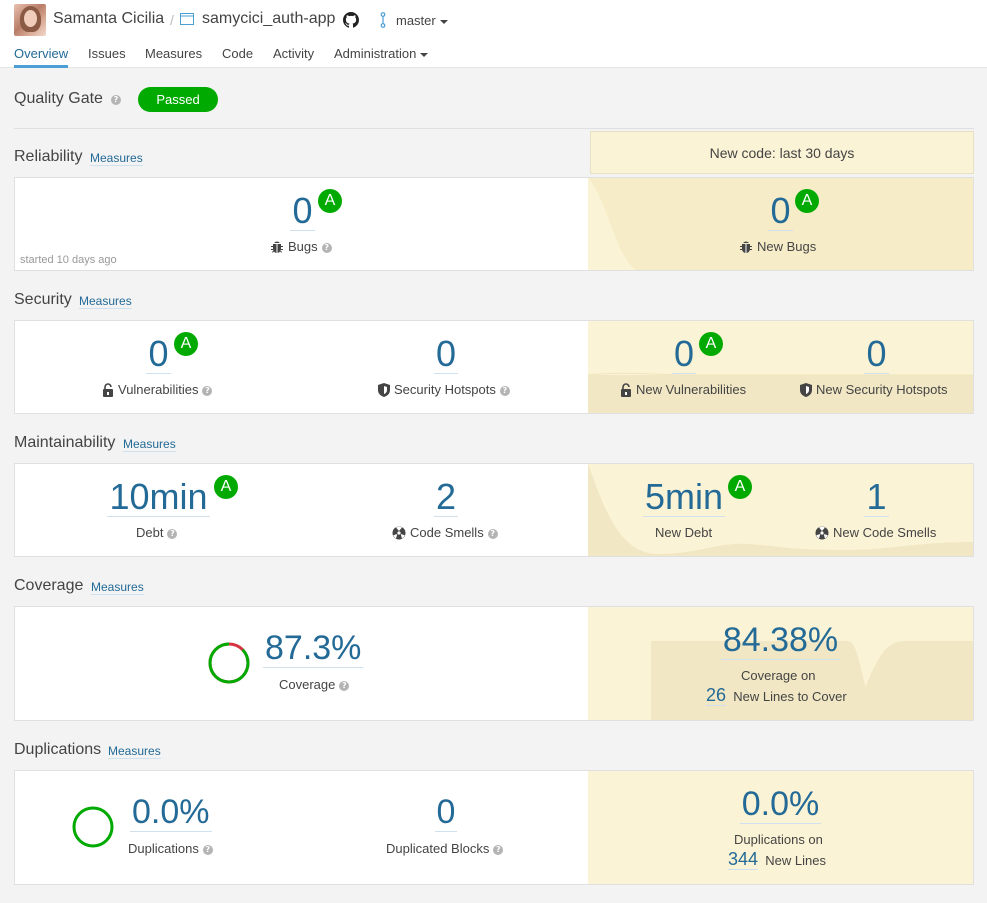  I want to click on new-lines-to-cover-value: 26, so click(716, 695).